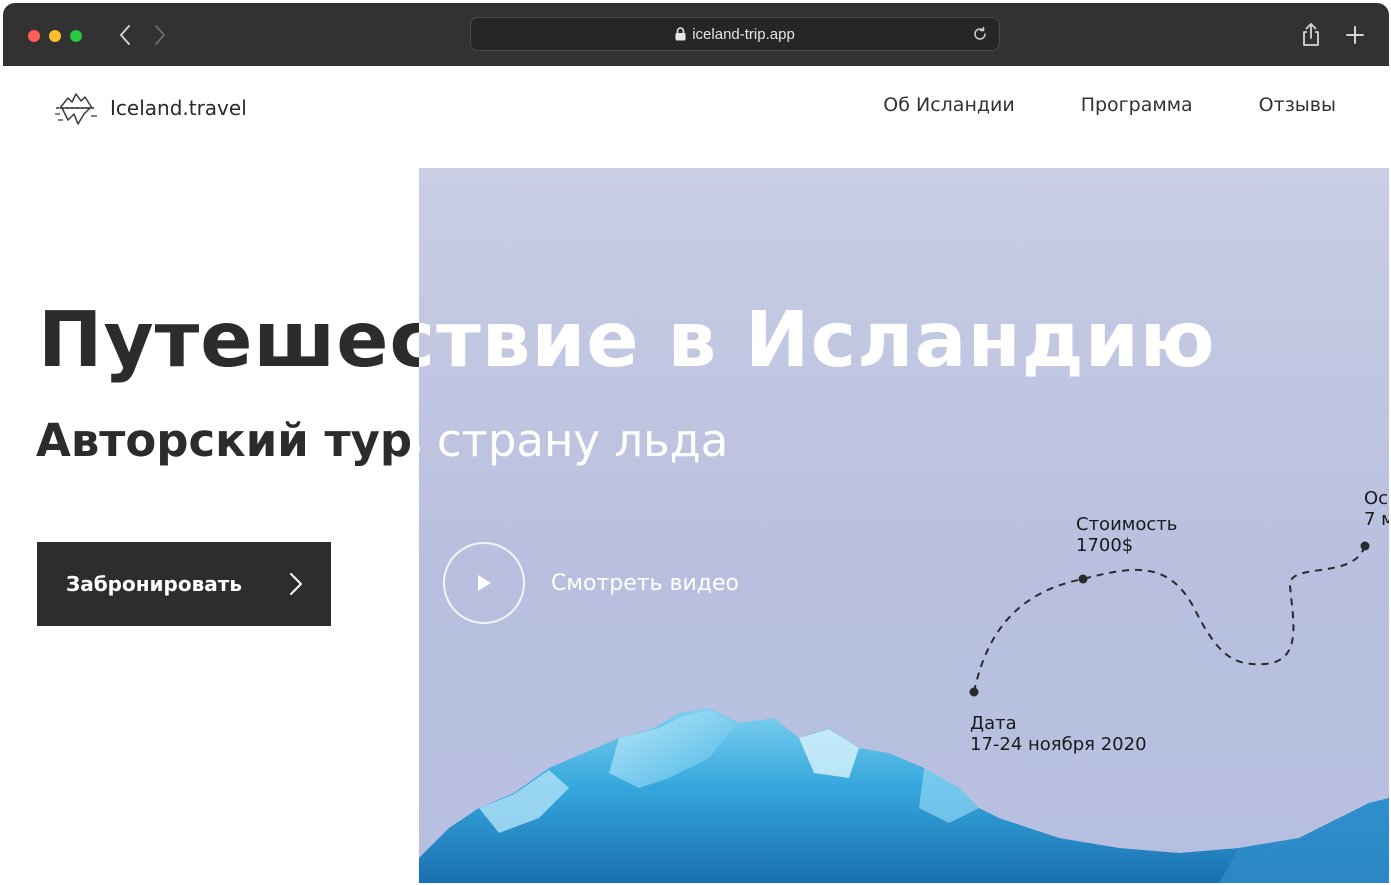  I want to click on back-button, so click(125, 35).